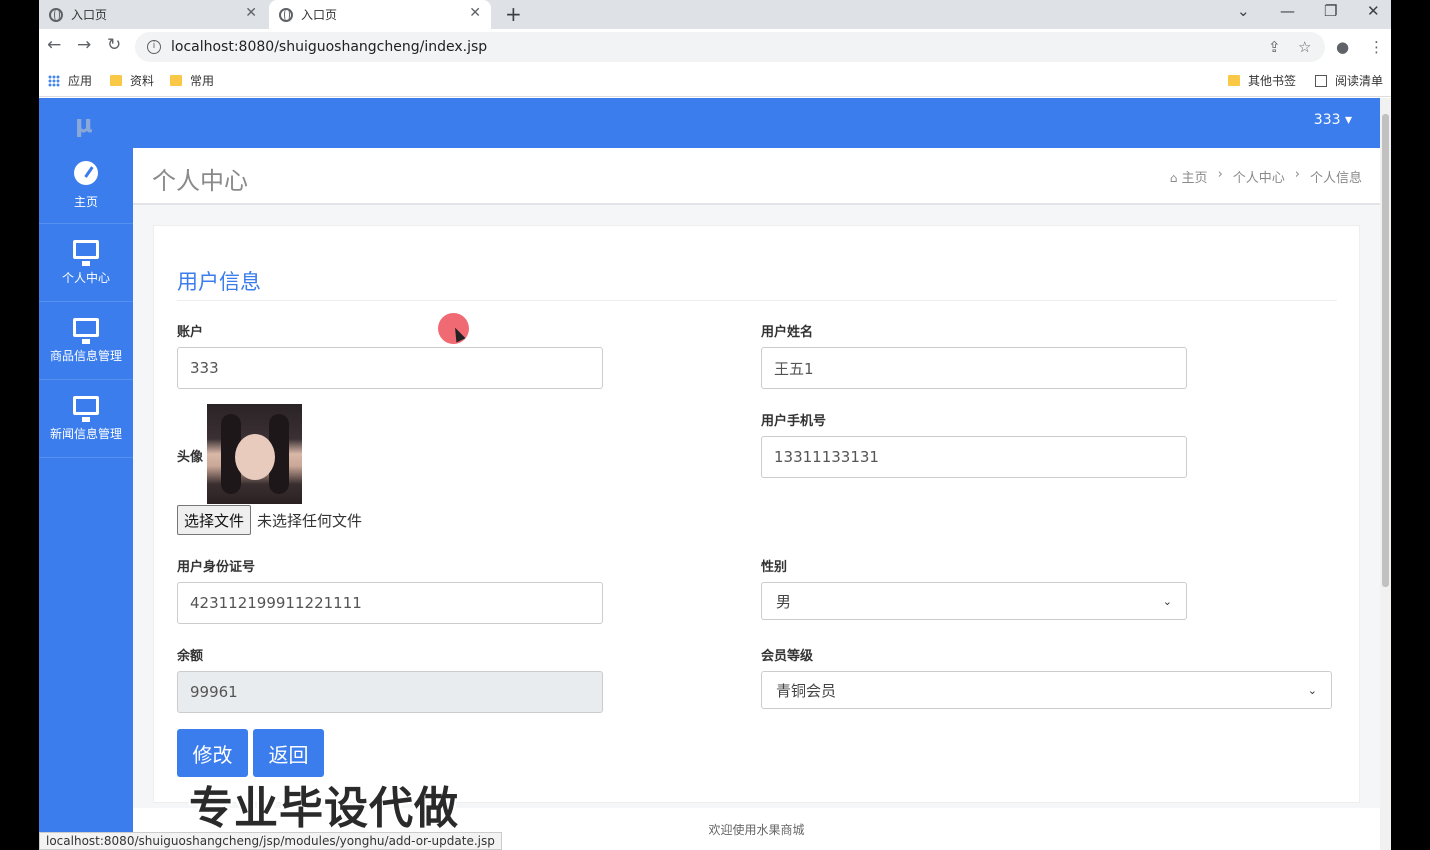 The image size is (1430, 850). I want to click on tab-bar: 入口页 ✕ 入口页 ✕ + ⌄ — ❐ ✕, so click(715, 14).